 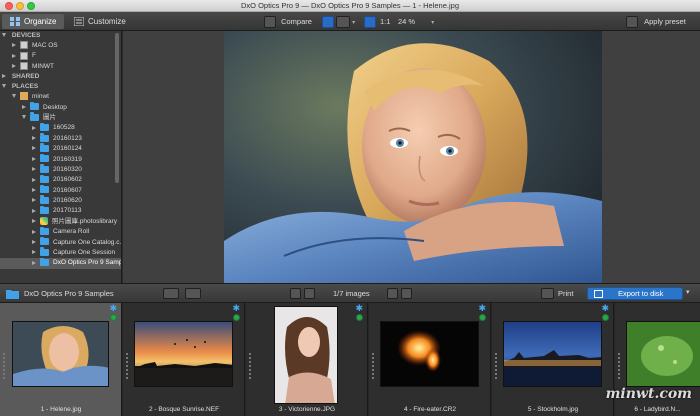 What do you see at coordinates (60, 159) in the screenshot?
I see `sidebar-item-place: 20160319` at bounding box center [60, 159].